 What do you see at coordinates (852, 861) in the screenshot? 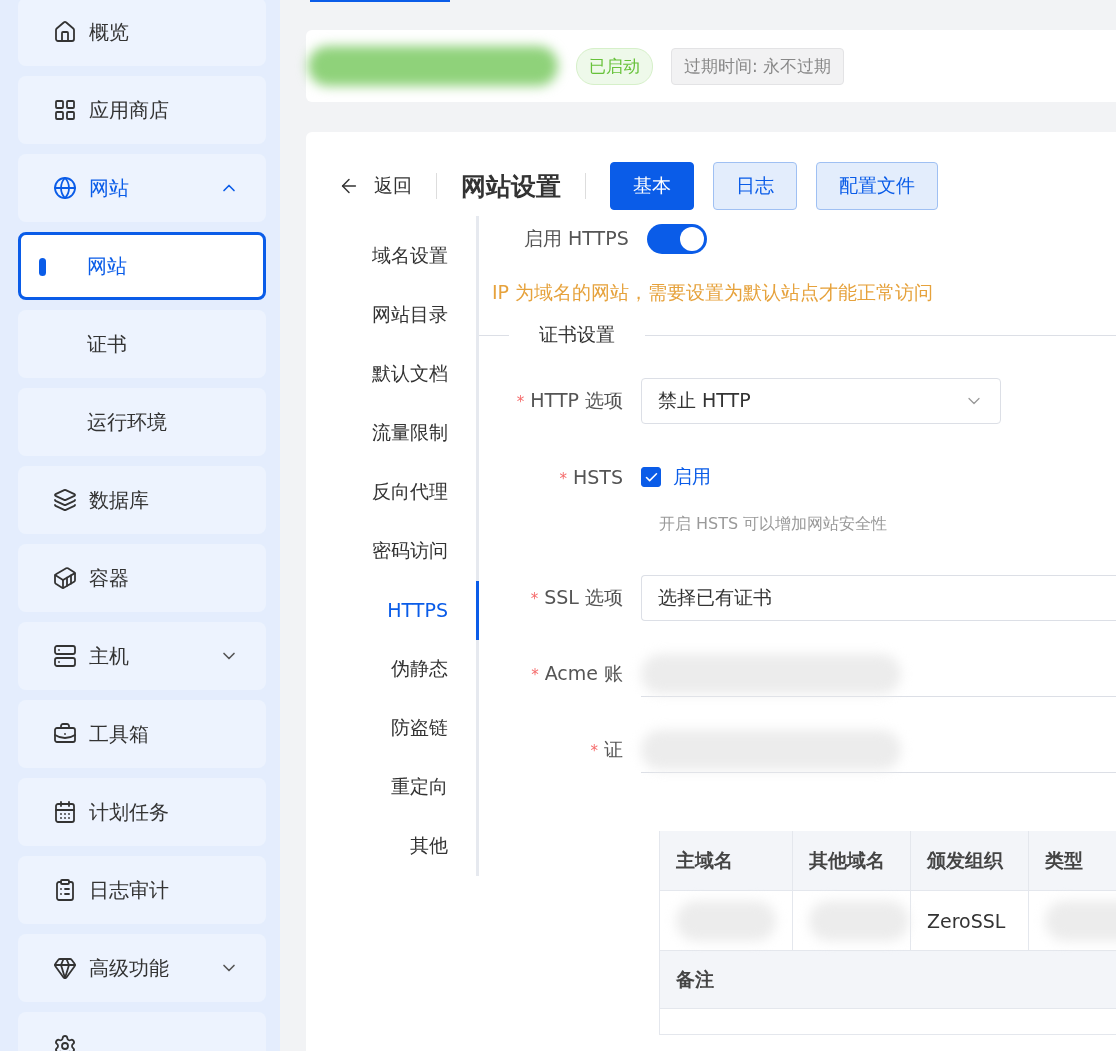
I see `column-header: 其他域名` at bounding box center [852, 861].